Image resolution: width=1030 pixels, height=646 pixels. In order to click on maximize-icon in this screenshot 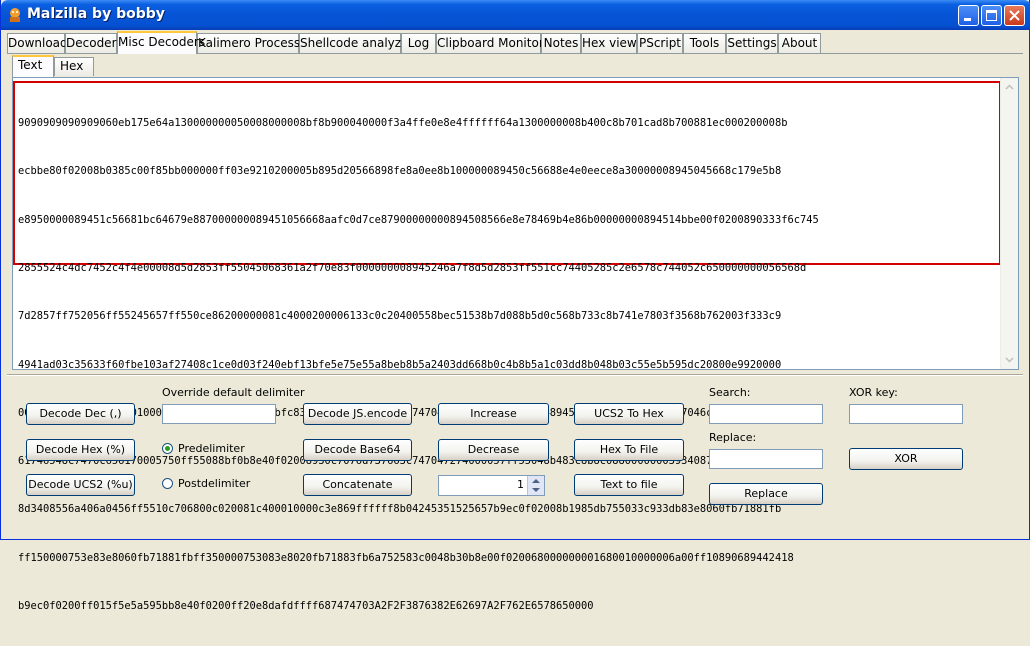, I will do `click(991, 15)`.